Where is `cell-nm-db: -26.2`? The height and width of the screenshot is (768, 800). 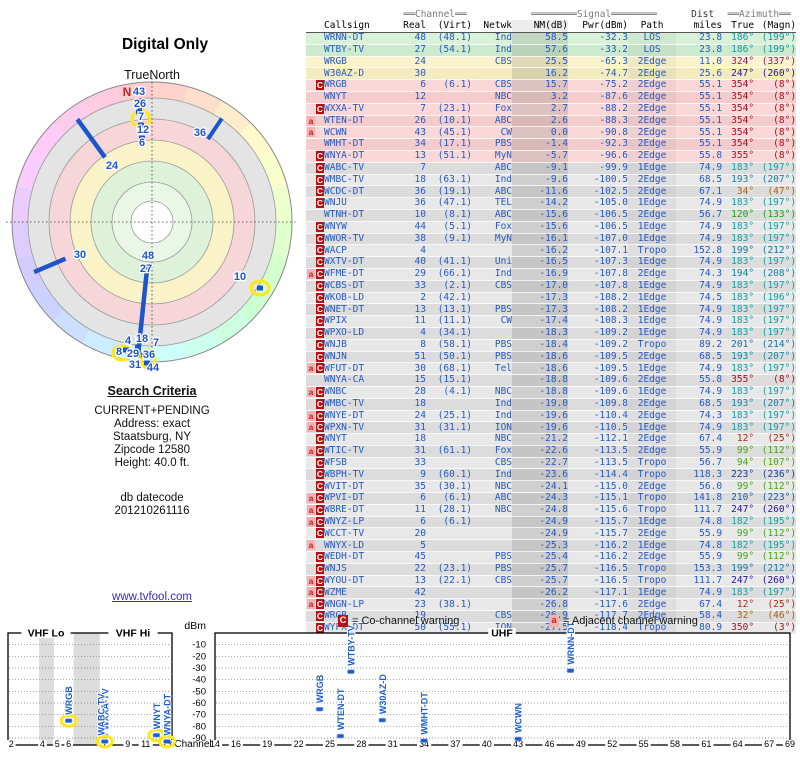
cell-nm-db: -26.2 is located at coordinates (540, 593).